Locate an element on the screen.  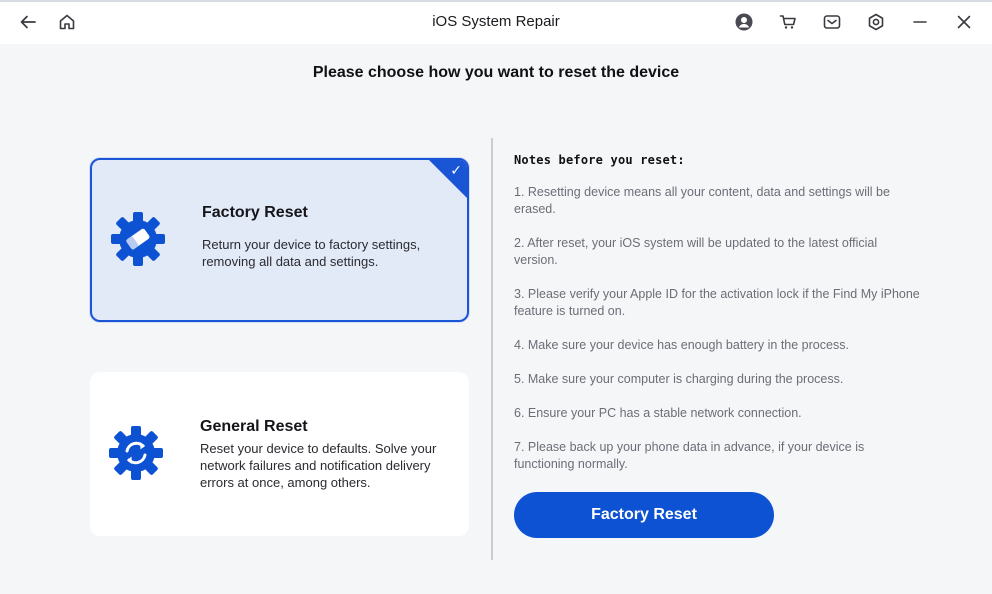
minimize-button is located at coordinates (920, 22).